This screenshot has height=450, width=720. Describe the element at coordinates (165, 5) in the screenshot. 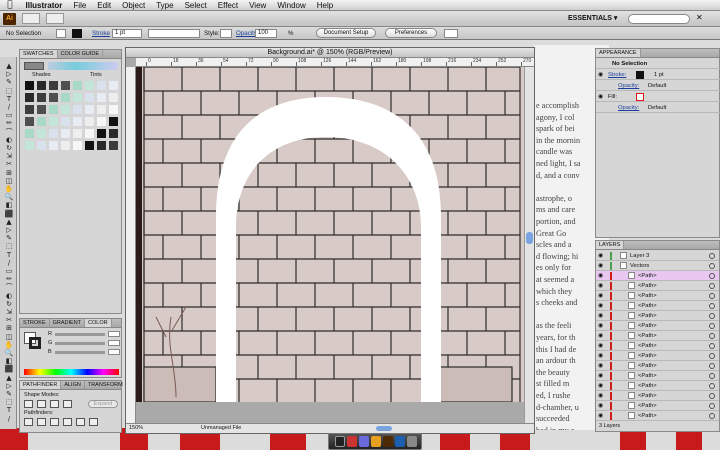

I see `menu-type: Type` at that location.